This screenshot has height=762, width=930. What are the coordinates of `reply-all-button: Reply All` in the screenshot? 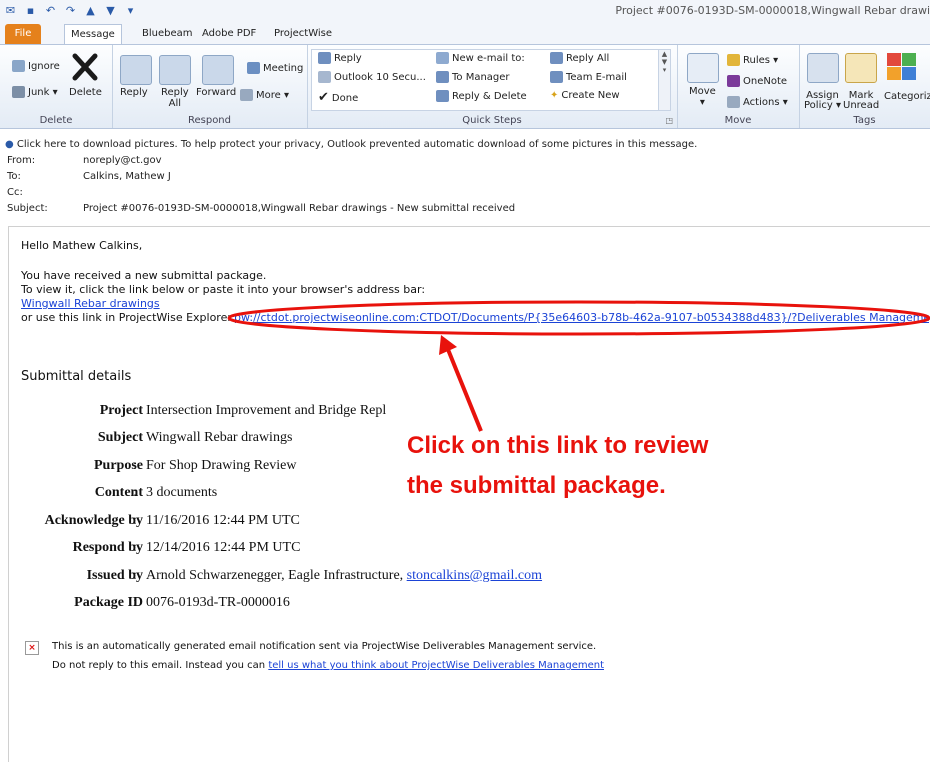 It's located at (175, 98).